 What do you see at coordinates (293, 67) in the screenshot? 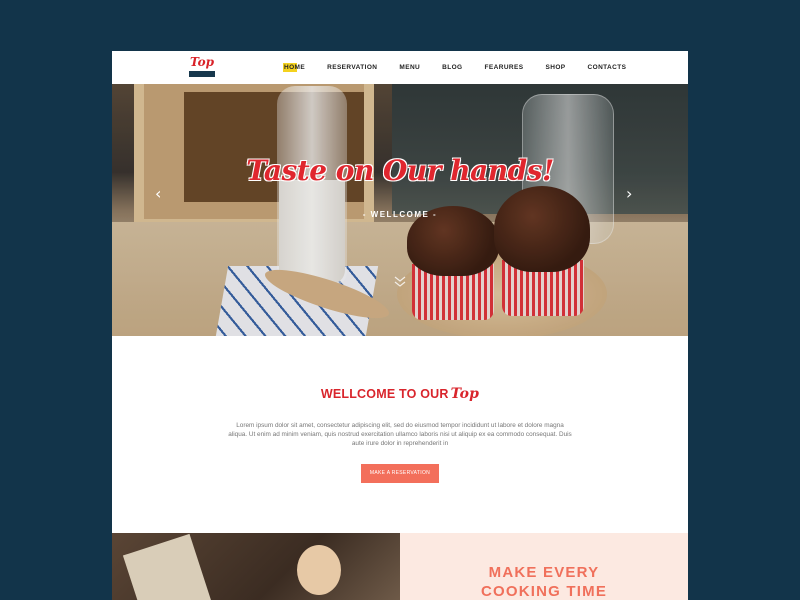
I see `nav-item-home: HOME` at bounding box center [293, 67].